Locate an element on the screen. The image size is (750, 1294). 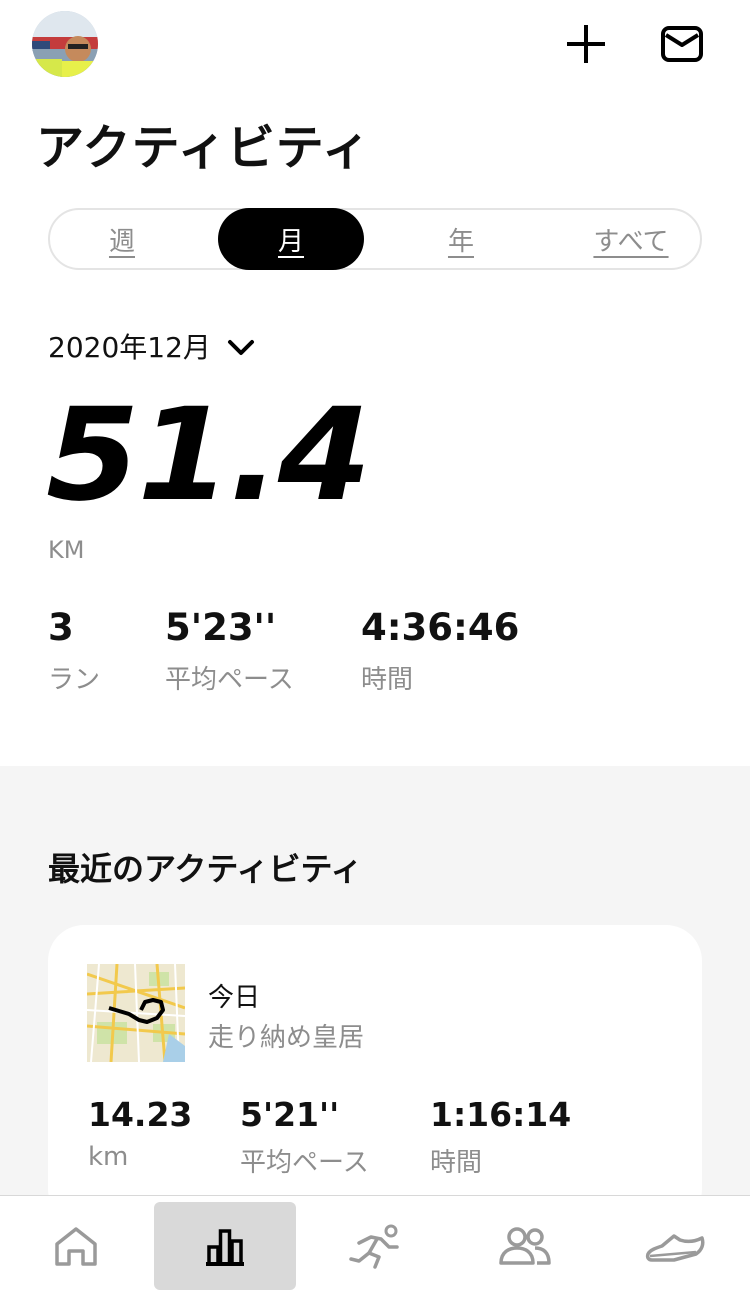
activity-time-value: 1:16:14 is located at coordinates (501, 1114).